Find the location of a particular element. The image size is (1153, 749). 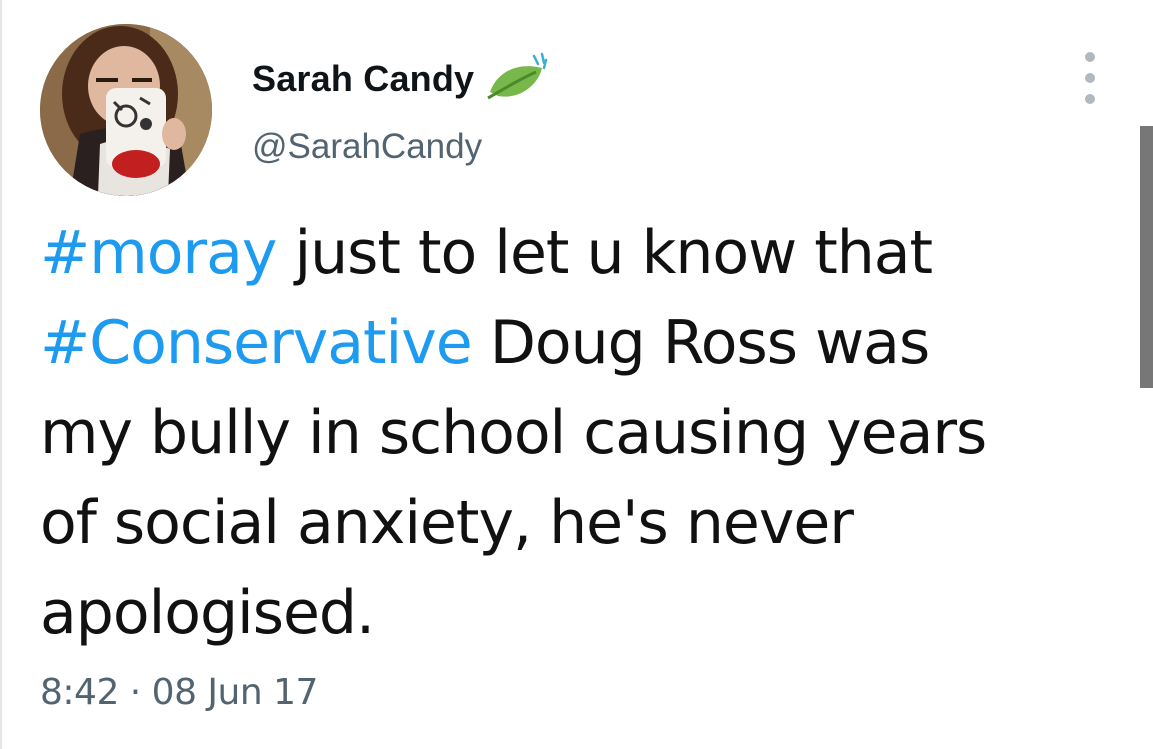

card-border is located at coordinates (1, 374).